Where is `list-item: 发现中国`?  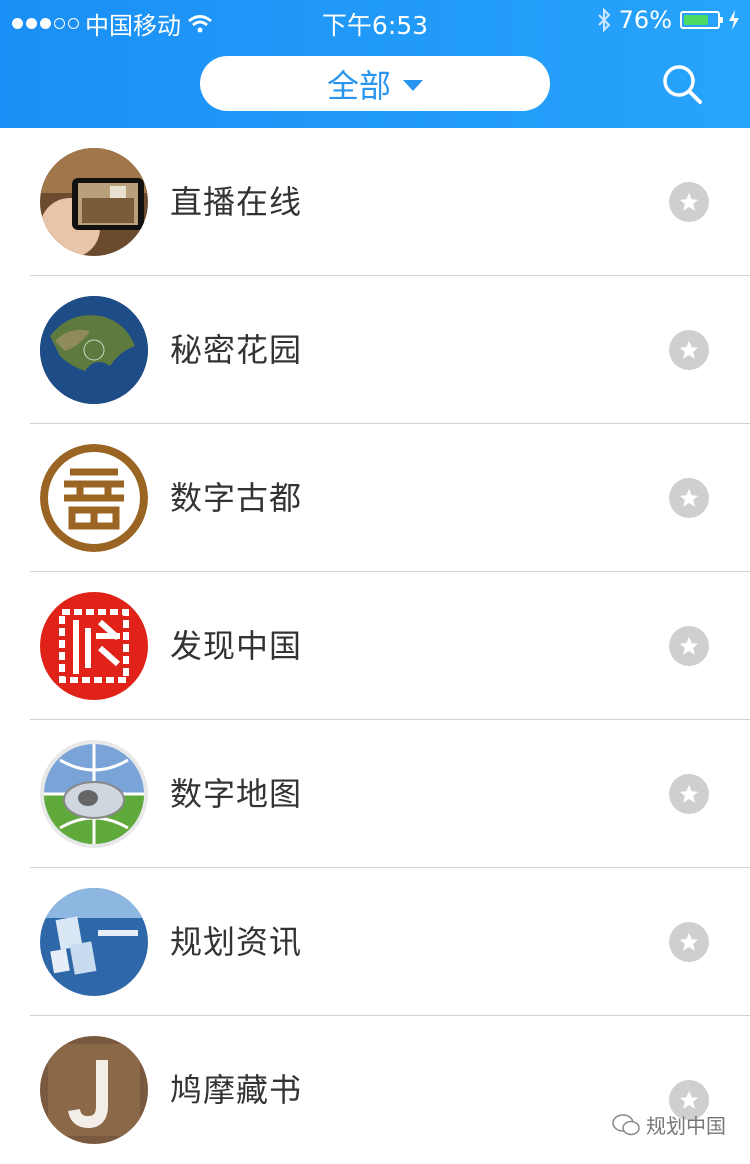
list-item: 发现中国 is located at coordinates (375, 646).